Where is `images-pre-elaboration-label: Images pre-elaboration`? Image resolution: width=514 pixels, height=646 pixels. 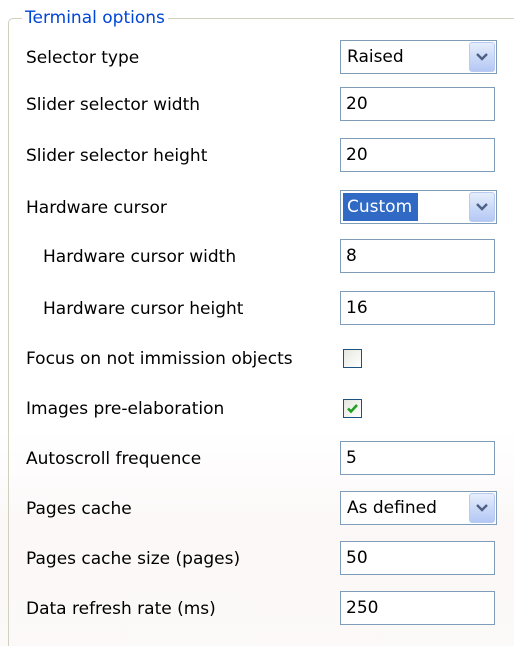
images-pre-elaboration-label: Images pre-elaboration is located at coordinates (125, 409).